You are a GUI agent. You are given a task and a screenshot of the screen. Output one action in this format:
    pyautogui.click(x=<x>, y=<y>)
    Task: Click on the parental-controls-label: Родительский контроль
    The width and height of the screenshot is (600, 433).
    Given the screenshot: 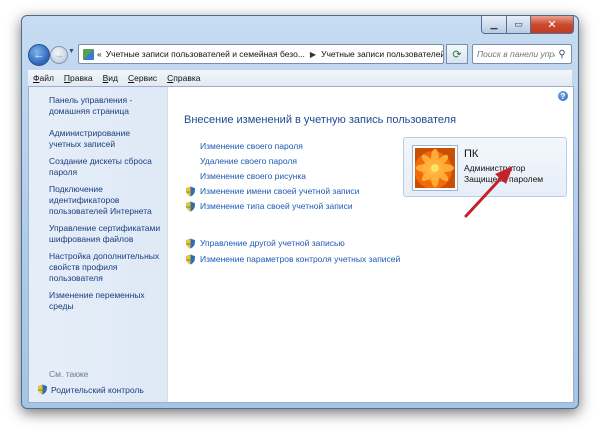 What is the action you would take?
    pyautogui.click(x=97, y=389)
    